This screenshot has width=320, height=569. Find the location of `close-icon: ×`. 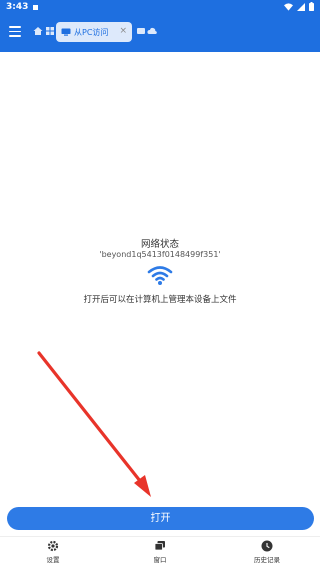

close-icon: × is located at coordinates (123, 31).